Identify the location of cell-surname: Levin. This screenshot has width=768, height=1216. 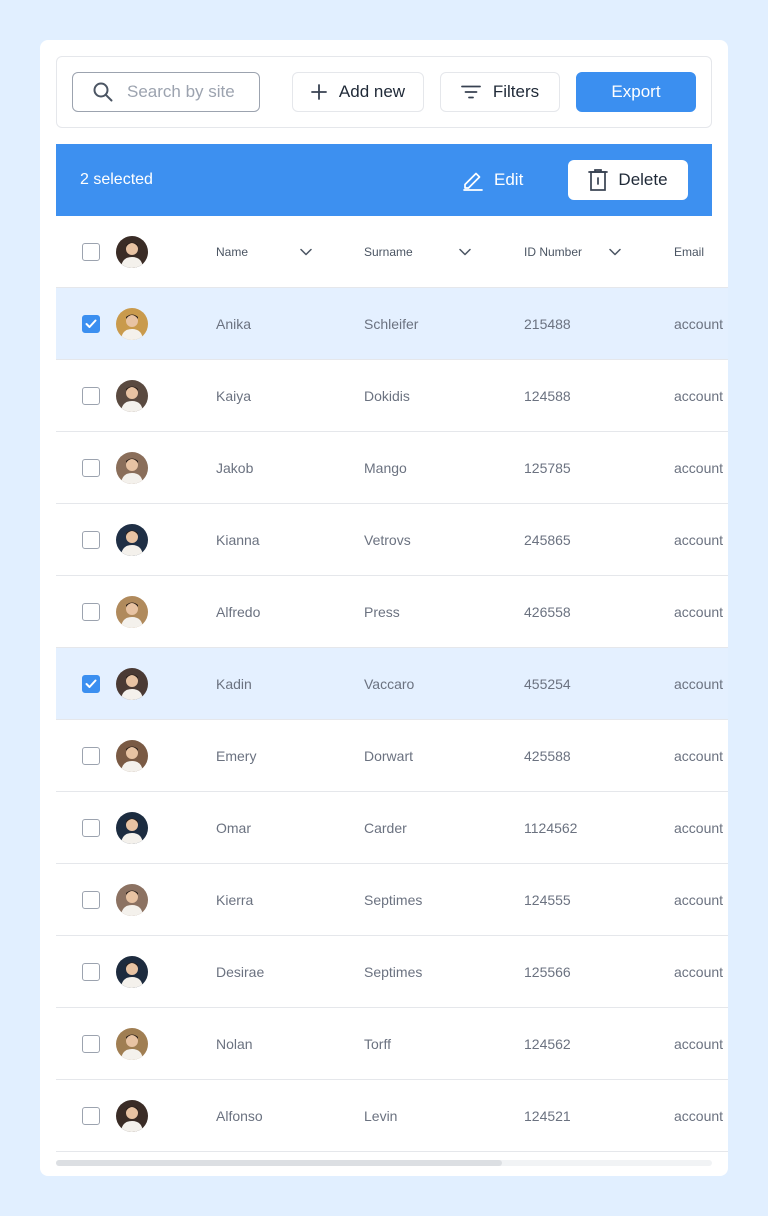
(381, 1116).